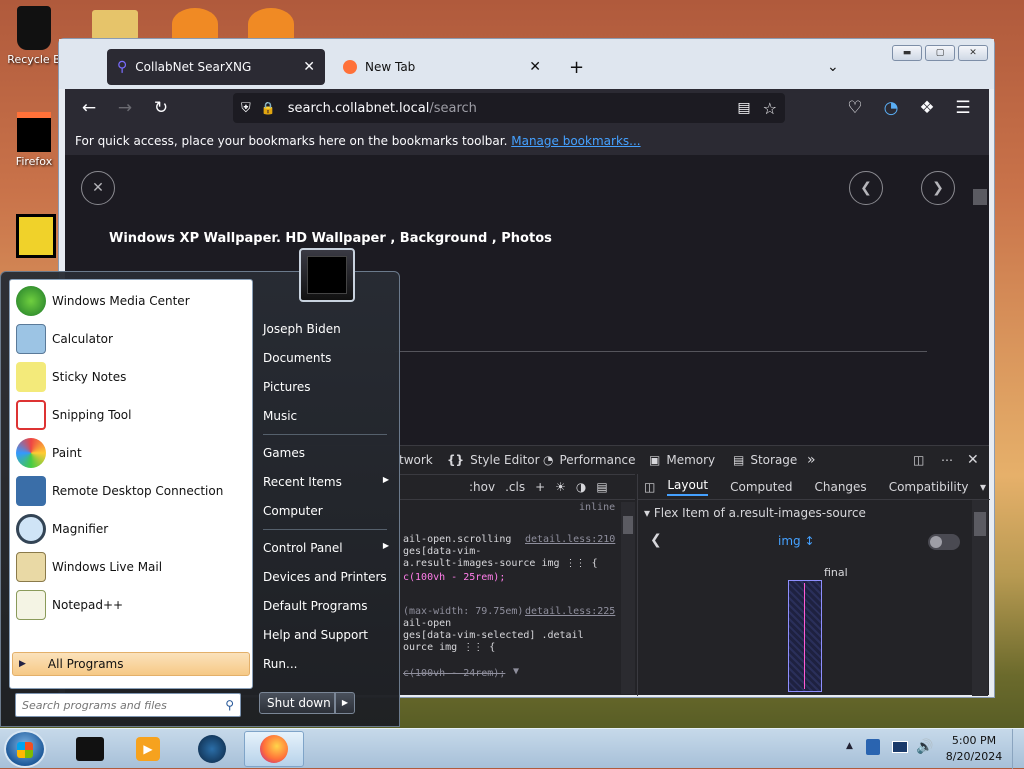 The width and height of the screenshot is (1024, 769). I want to click on right-item-computer: Computer, so click(293, 511).